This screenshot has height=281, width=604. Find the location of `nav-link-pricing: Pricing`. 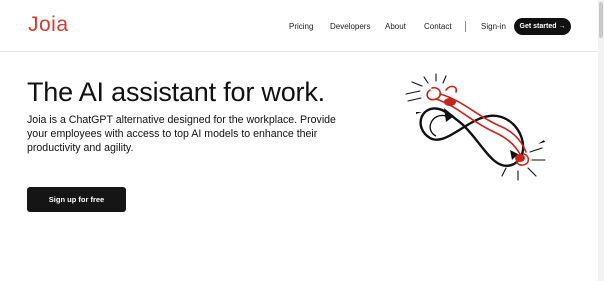

nav-link-pricing: Pricing is located at coordinates (301, 26).